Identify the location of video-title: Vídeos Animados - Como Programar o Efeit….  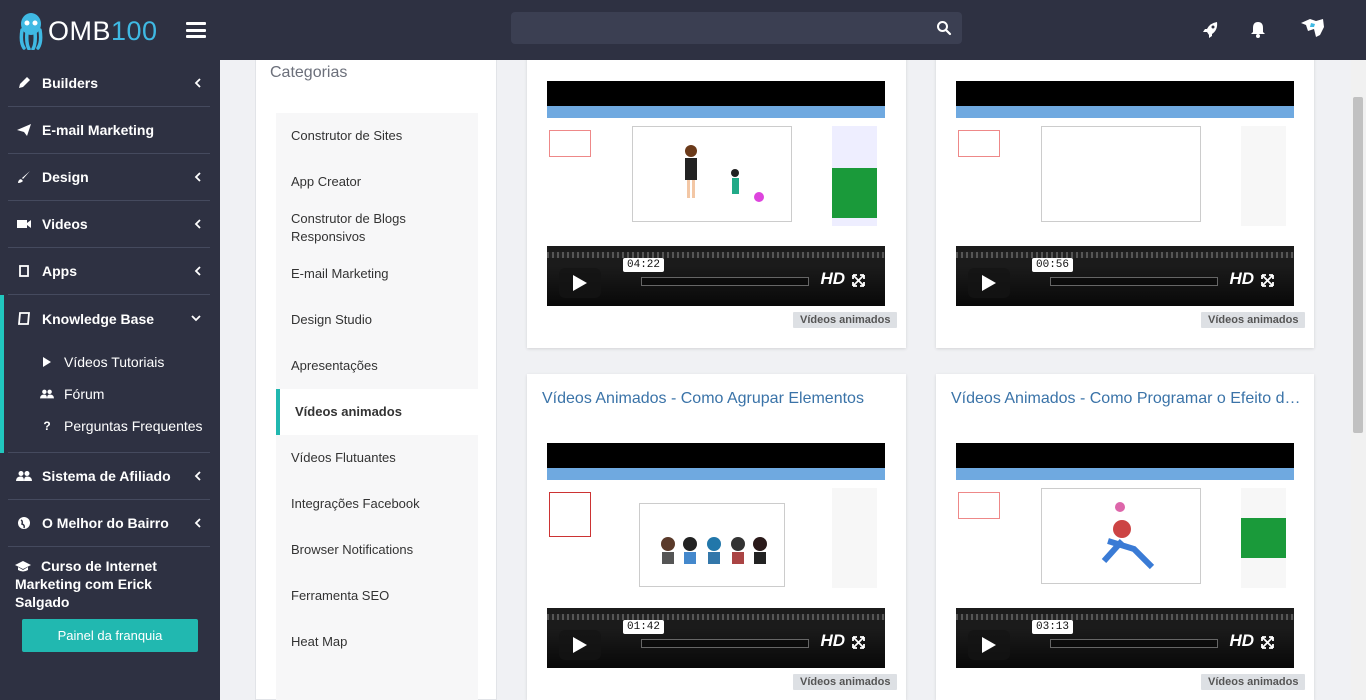
(1126, 399).